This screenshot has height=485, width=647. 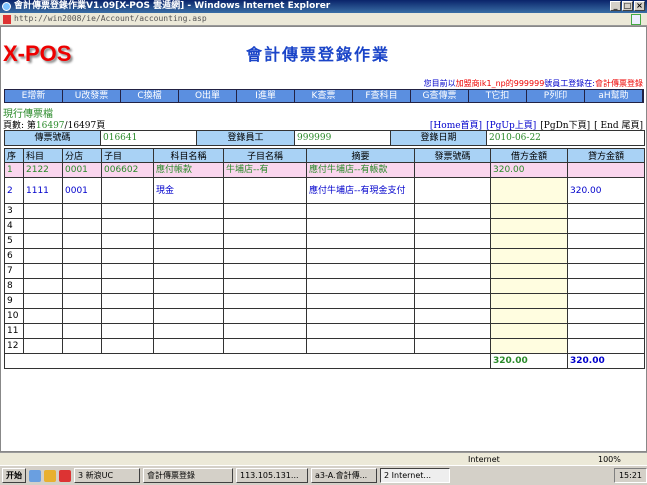 I want to click on address-bar: http://win2008/ie/Account/accounting.asp, so click(x=323, y=19).